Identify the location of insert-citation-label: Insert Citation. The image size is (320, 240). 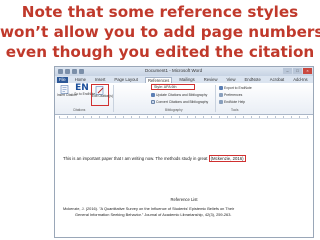
(67, 95).